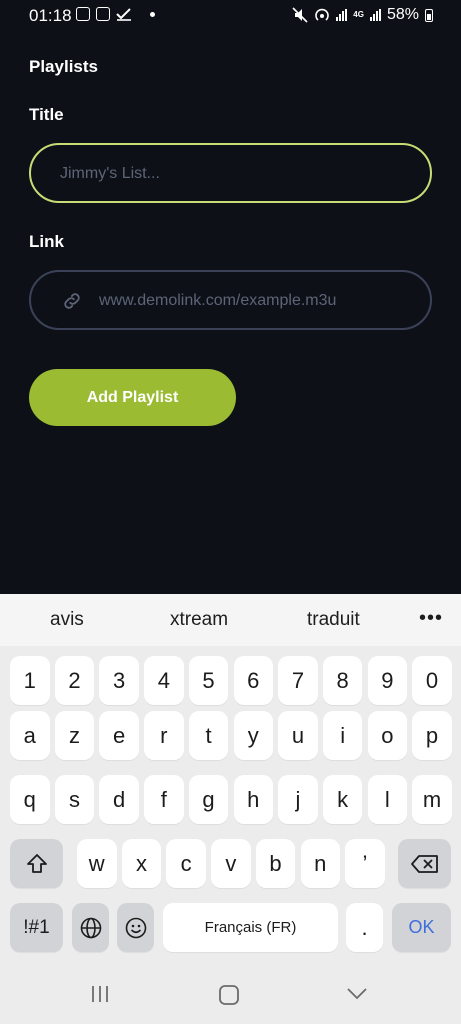  What do you see at coordinates (123, 14) in the screenshot?
I see `checklist-icon` at bounding box center [123, 14].